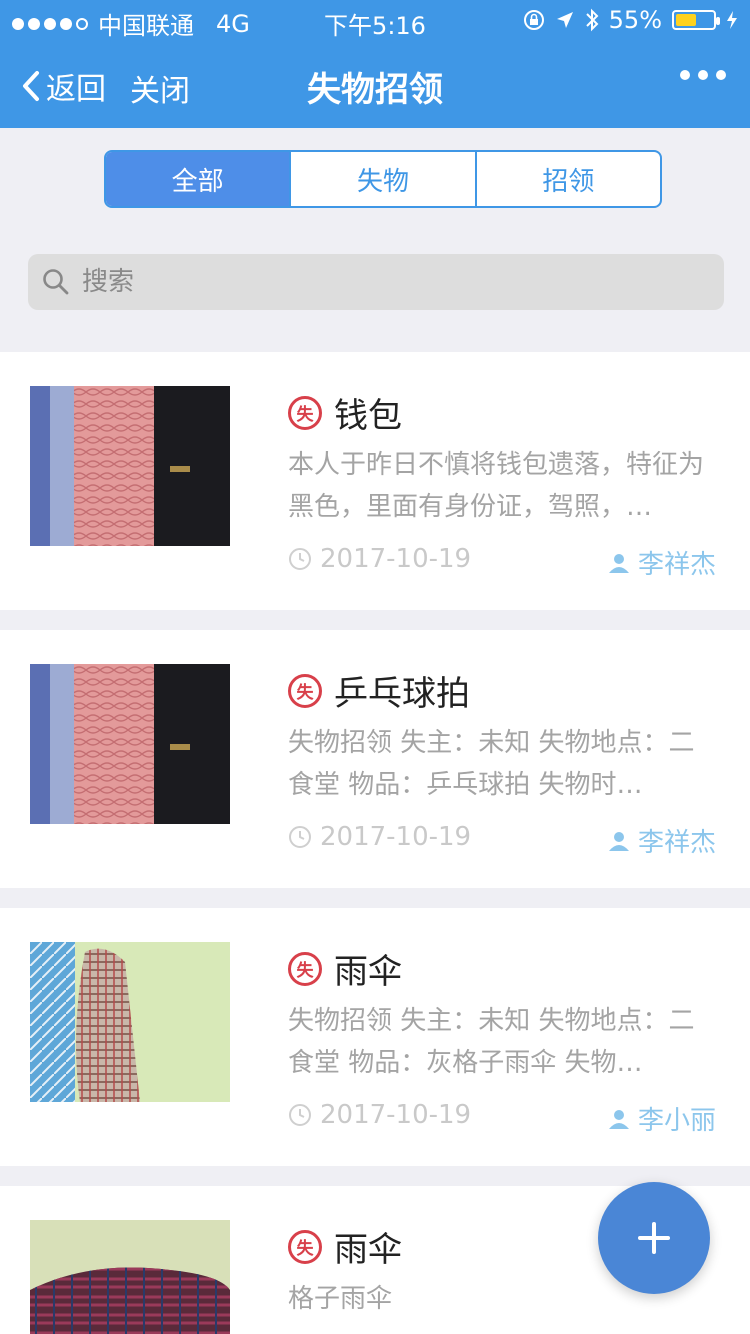 The image size is (750, 1334). I want to click on nav-bar: 返回 关闭 失物招领, so click(375, 84).